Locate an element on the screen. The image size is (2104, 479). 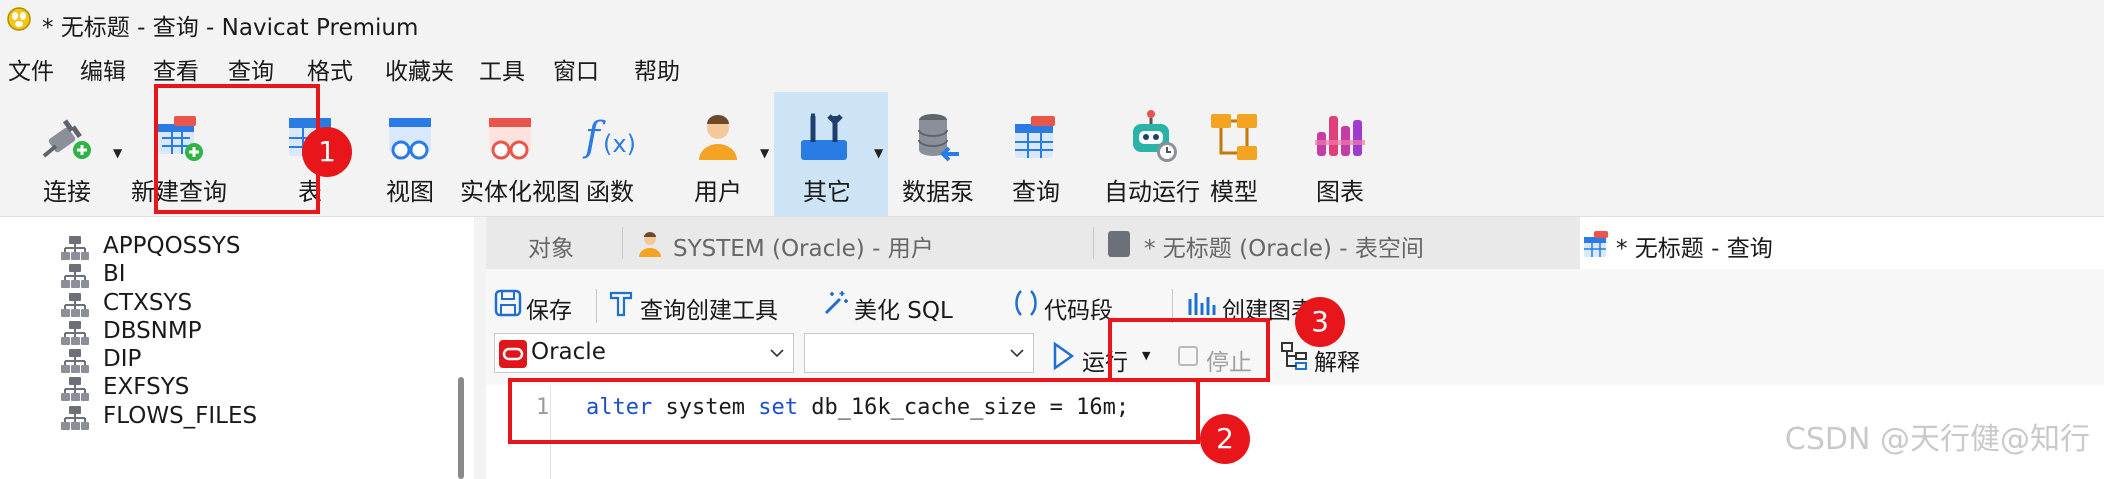
toolbar-query-label: 查询 is located at coordinates (1036, 192).